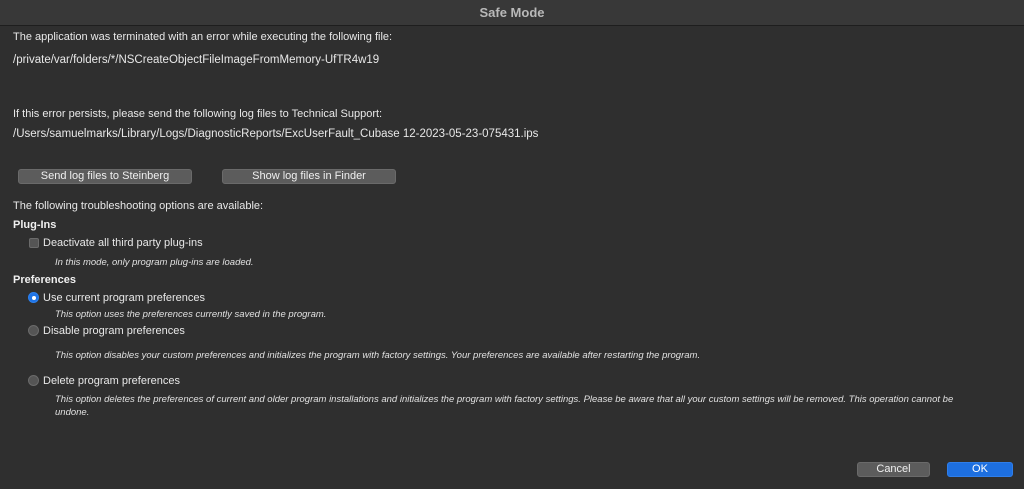 This screenshot has width=1024, height=489. I want to click on send-log-files-button: Send log files to Steinberg, so click(105, 176).